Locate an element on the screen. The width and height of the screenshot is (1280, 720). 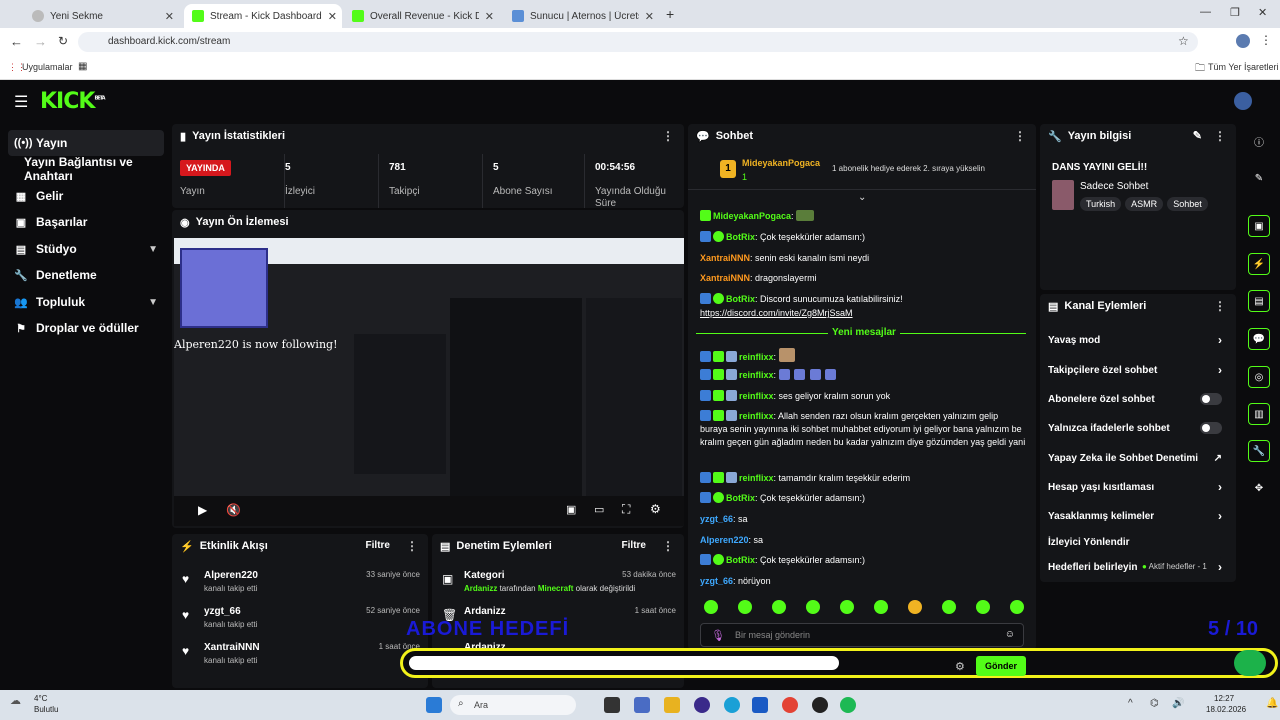
file-explorer-icon is located at coordinates (672, 705).